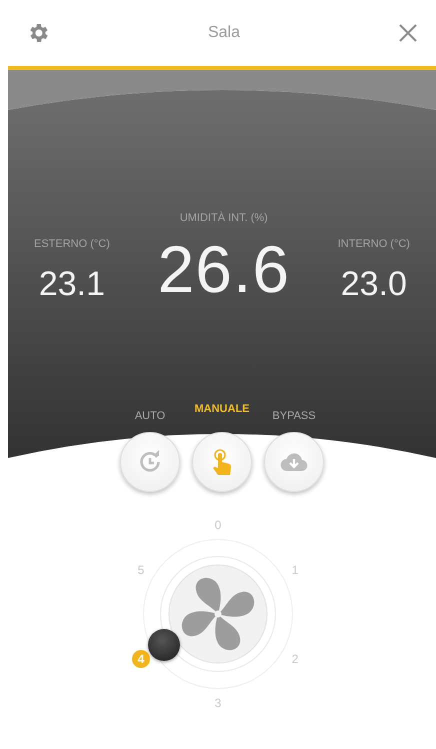 The height and width of the screenshot is (749, 436). What do you see at coordinates (294, 416) in the screenshot?
I see `mode-label: BYPASS` at bounding box center [294, 416].